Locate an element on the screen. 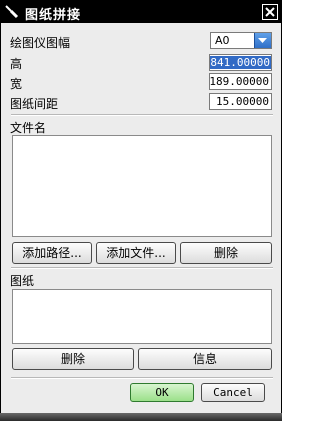 The image size is (320, 421). drawing-list is located at coordinates (142, 316).